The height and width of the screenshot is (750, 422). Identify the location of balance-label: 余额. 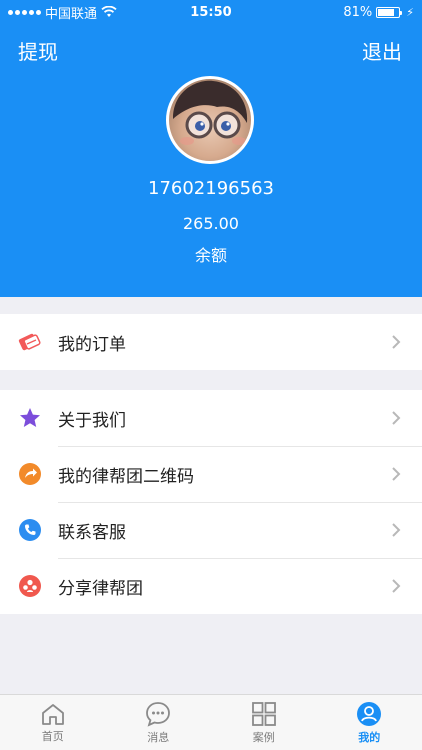
(210, 255).